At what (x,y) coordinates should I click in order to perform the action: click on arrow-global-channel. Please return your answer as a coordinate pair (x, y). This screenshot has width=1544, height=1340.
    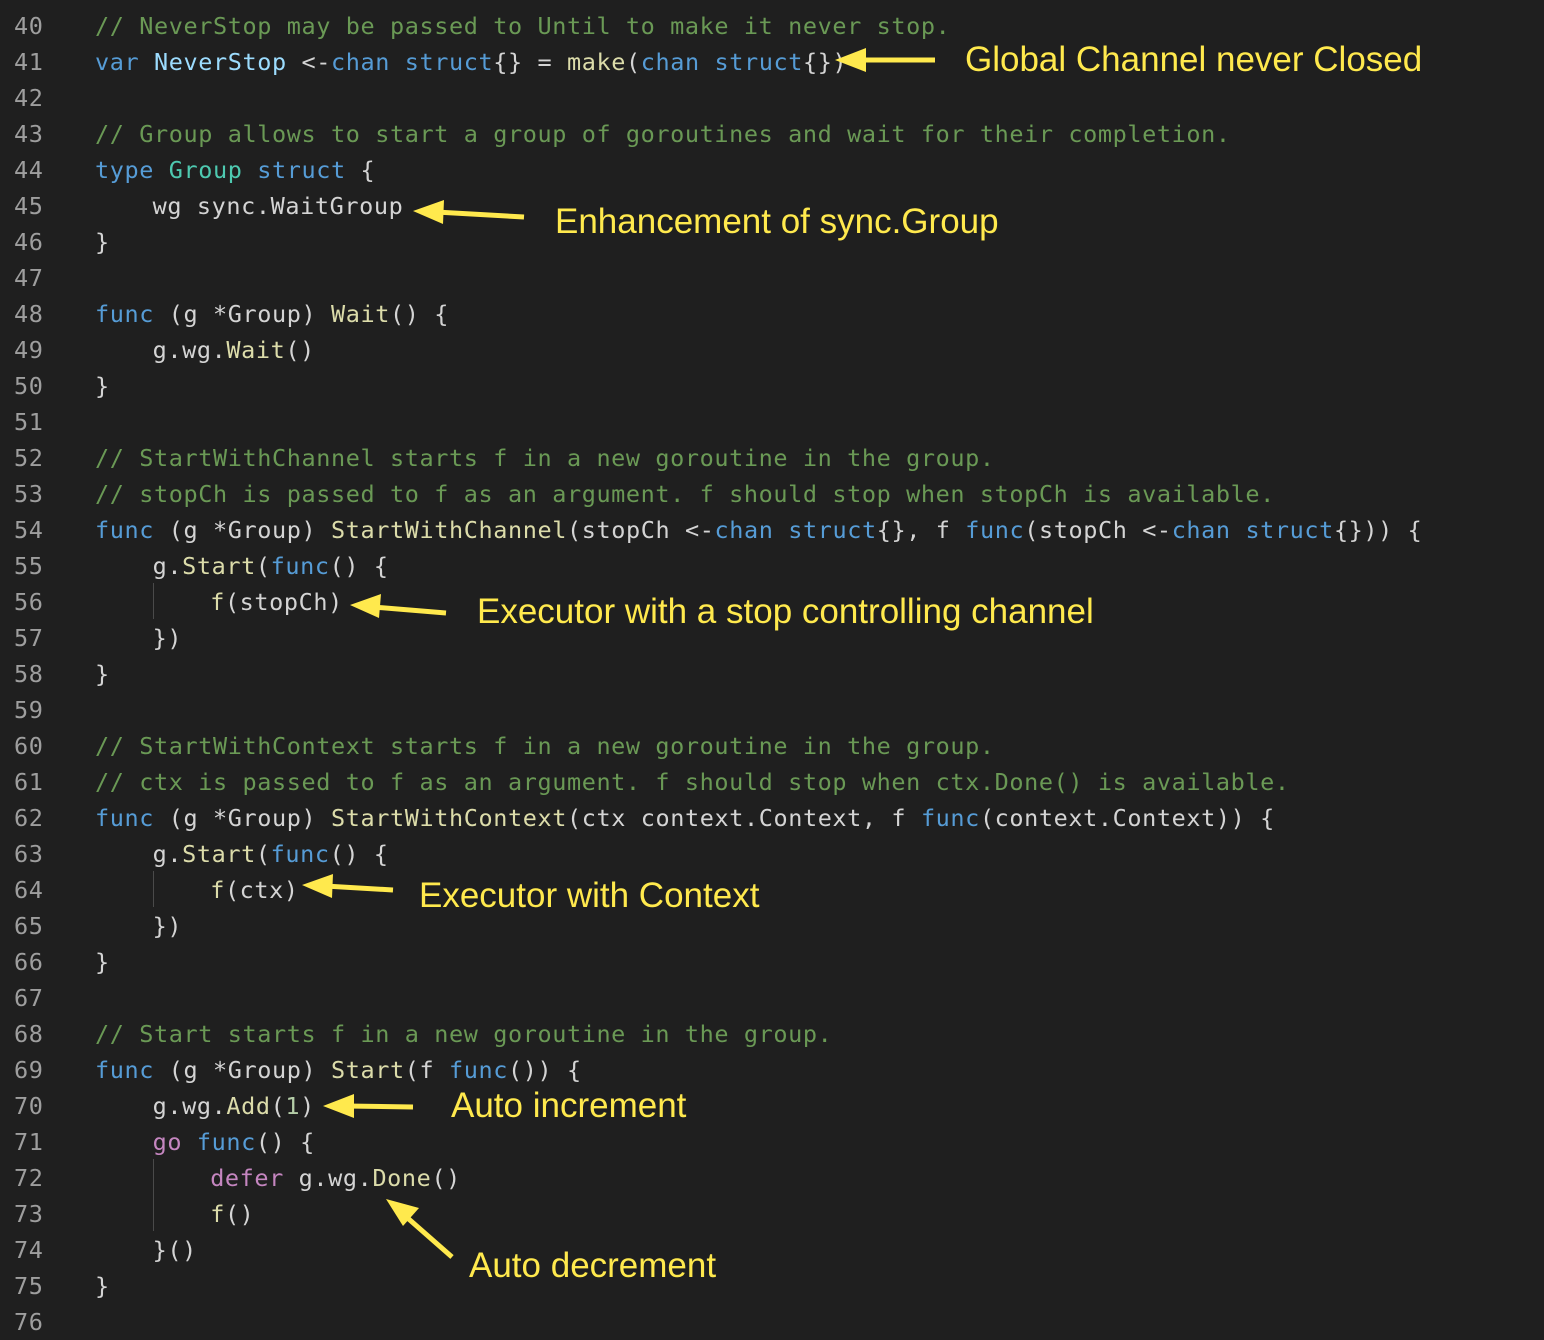
    Looking at the image, I should click on (885, 60).